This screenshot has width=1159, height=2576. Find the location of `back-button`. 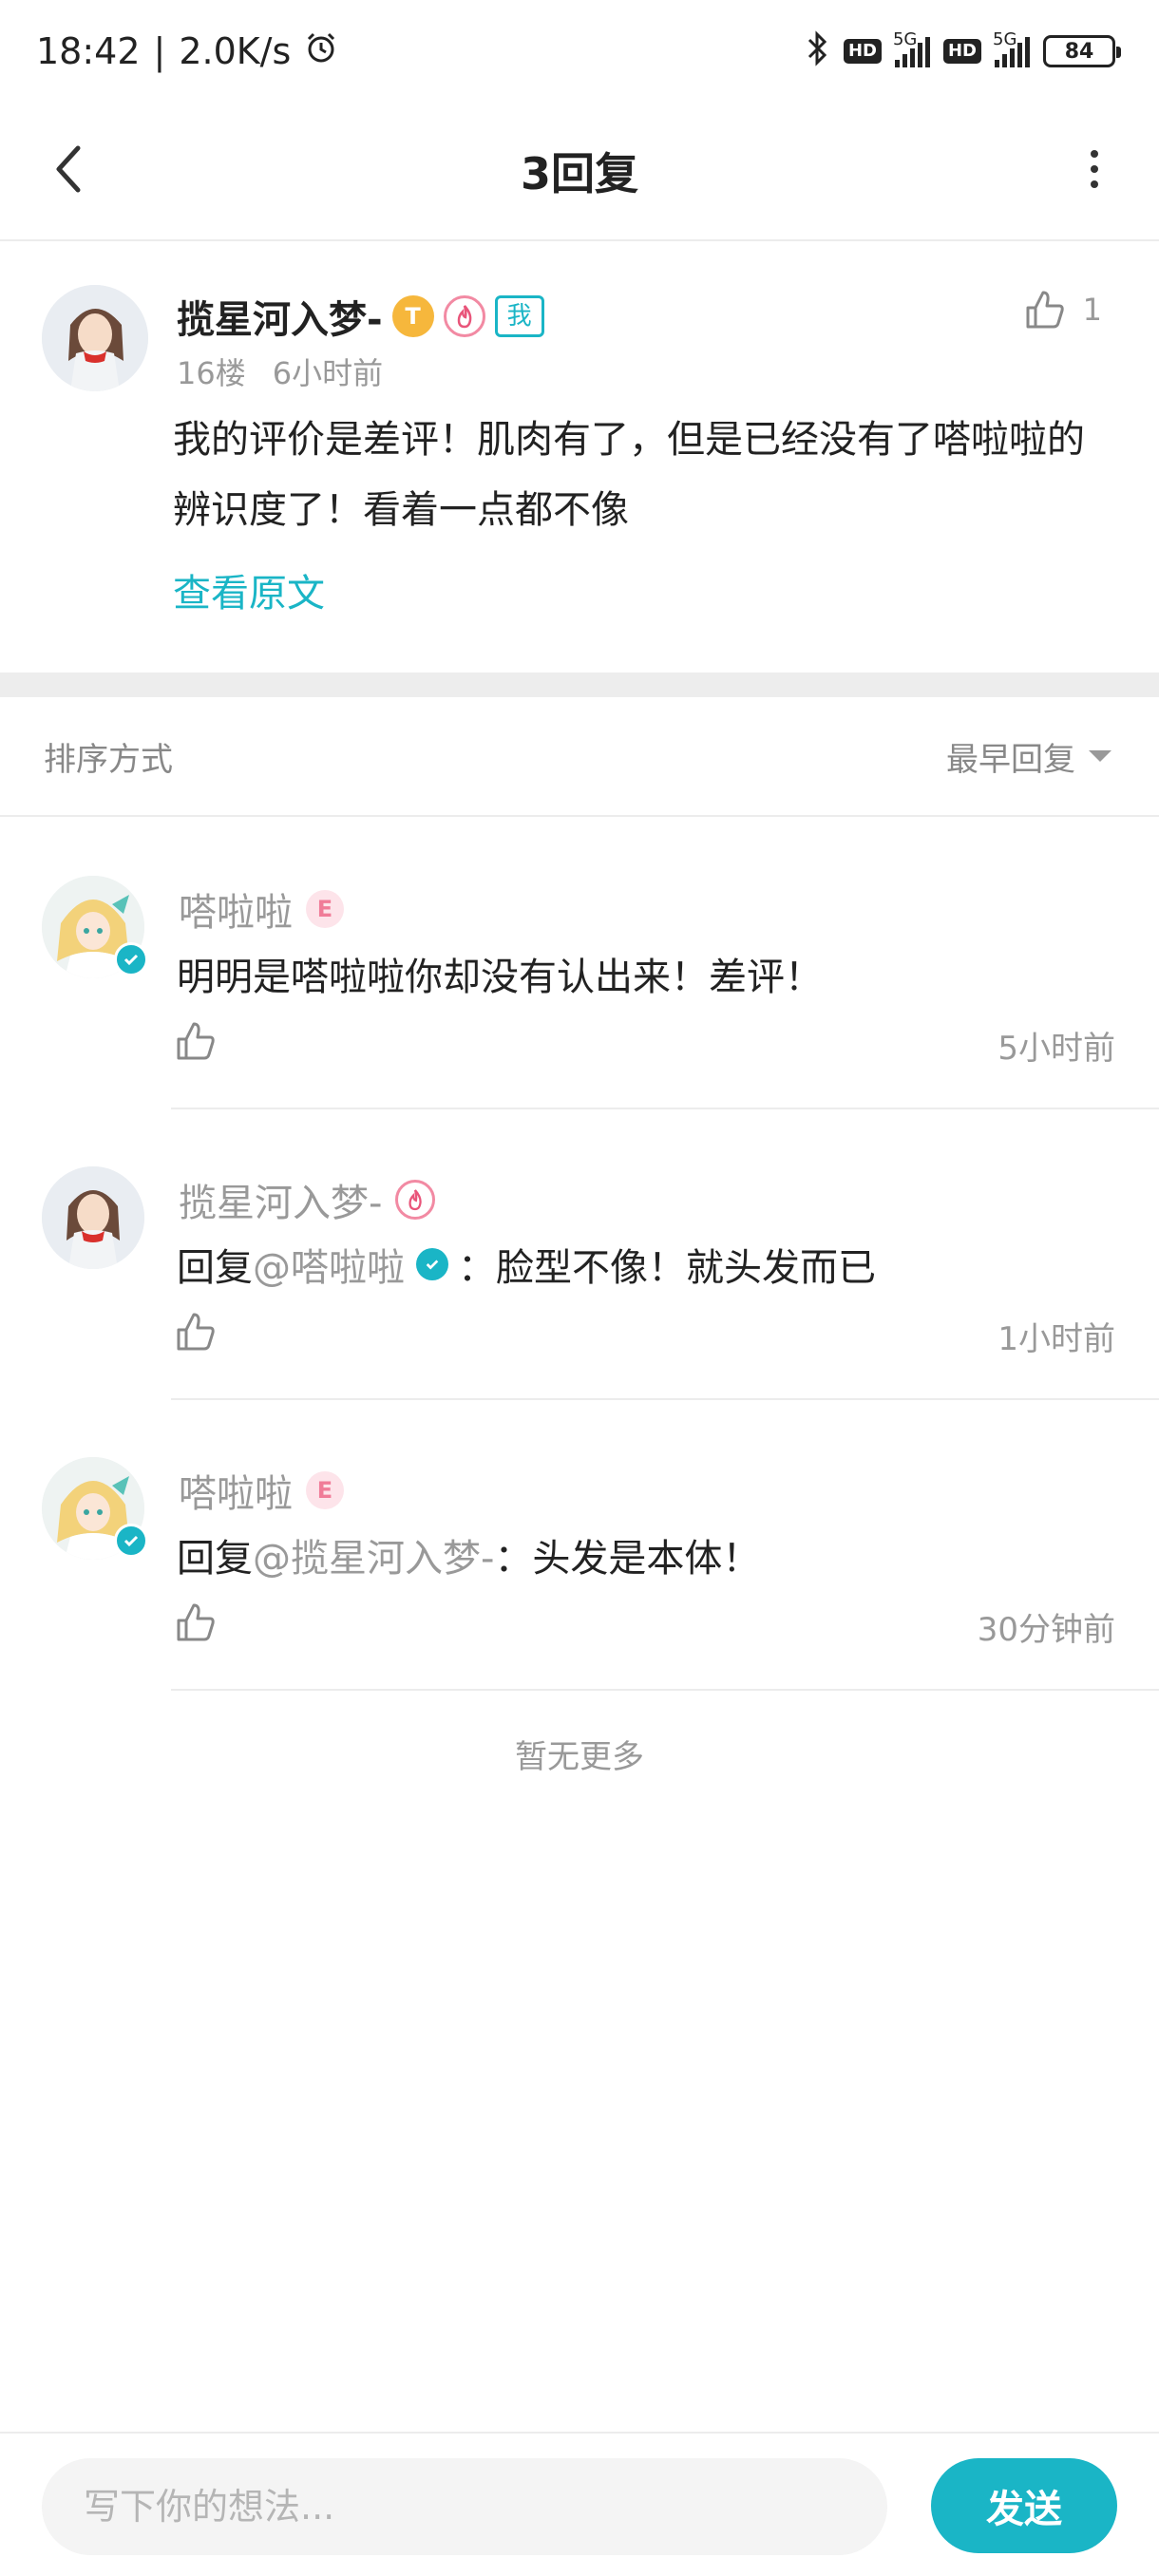

back-button is located at coordinates (70, 169).